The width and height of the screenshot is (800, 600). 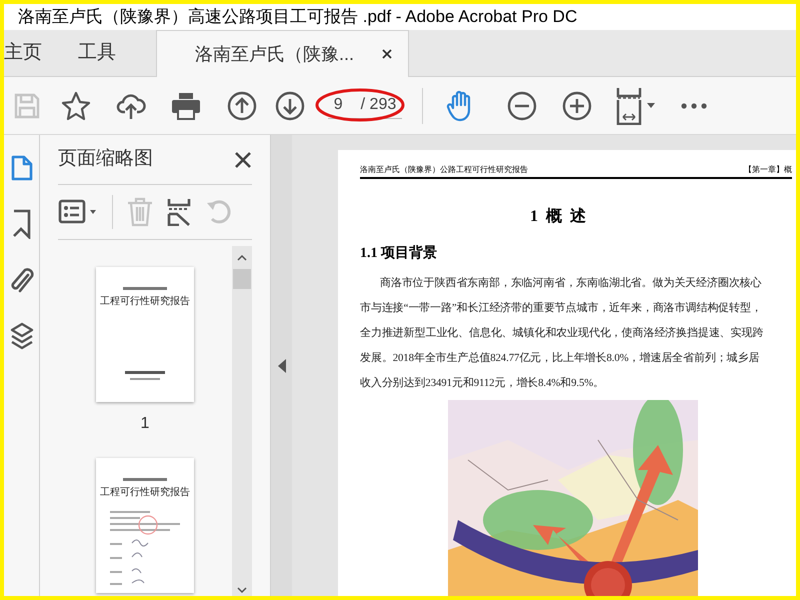 I want to click on zoom-in-icon, so click(x=577, y=105).